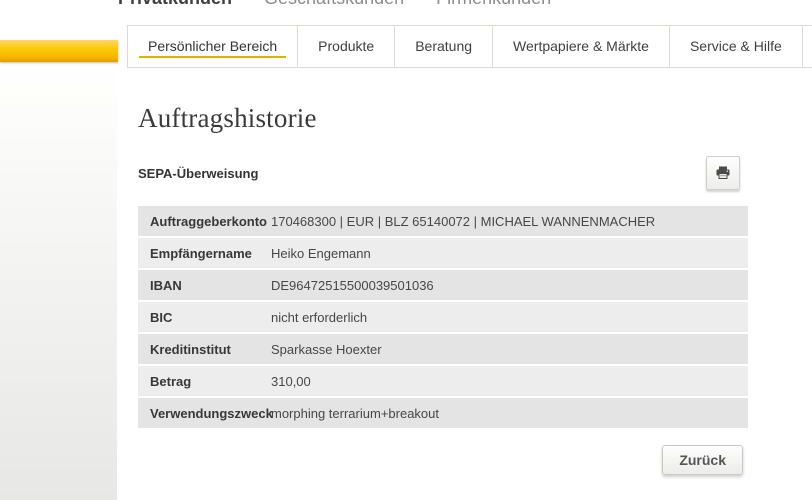 The image size is (812, 500). What do you see at coordinates (161, 317) in the screenshot?
I see `row-label: BIC` at bounding box center [161, 317].